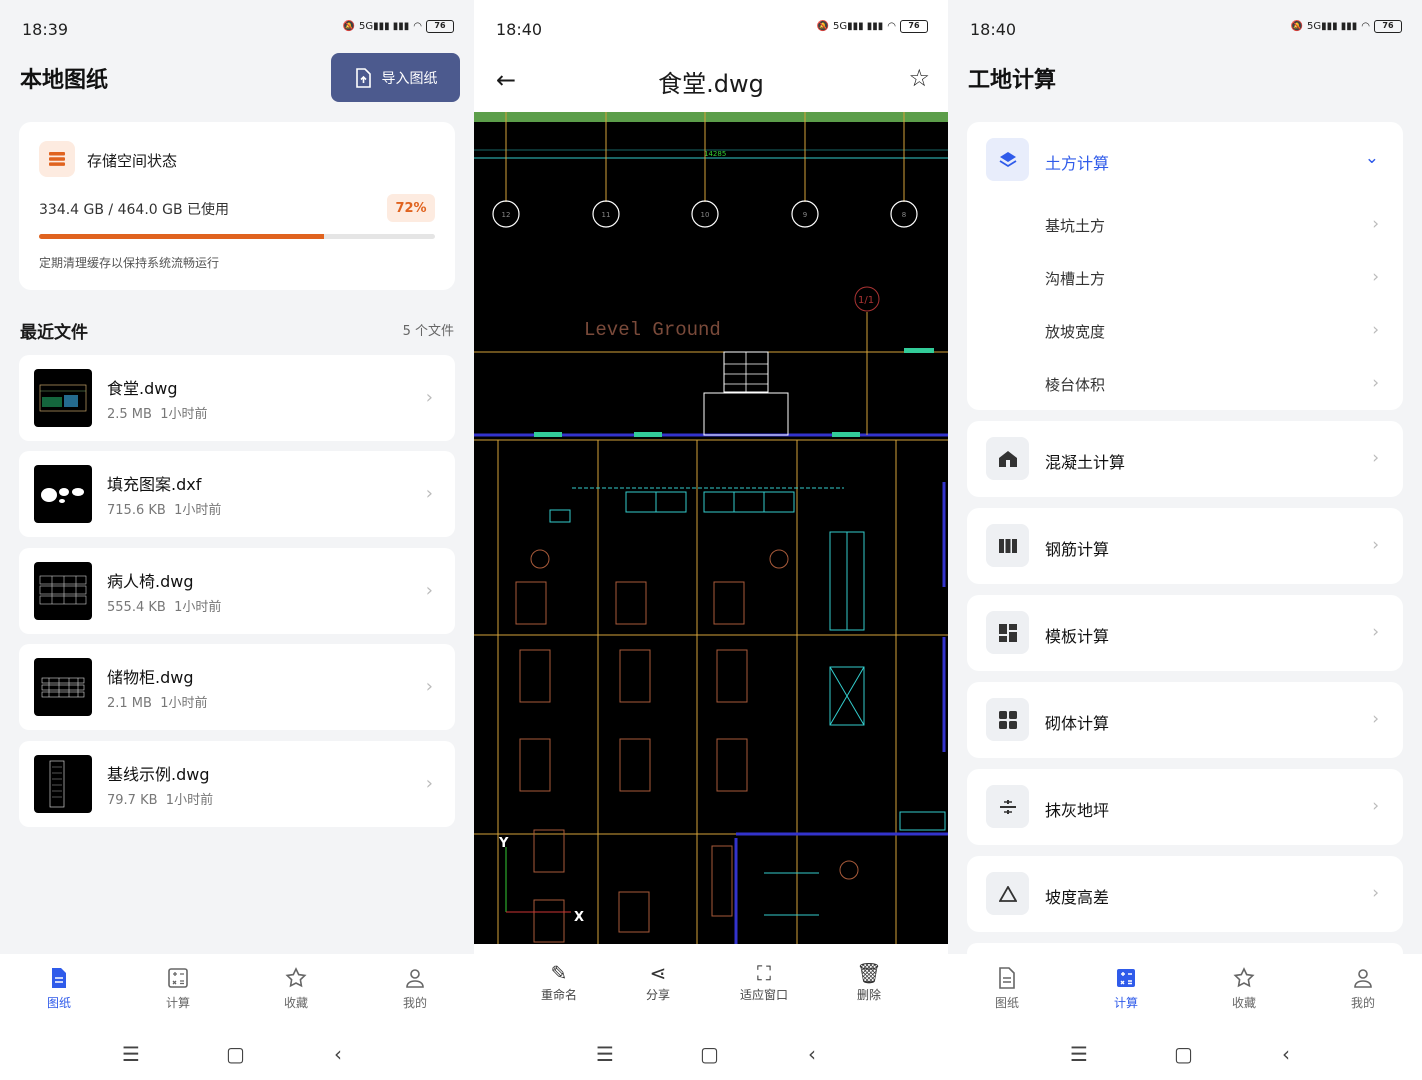  What do you see at coordinates (237, 398) in the screenshot?
I see `file-item: 食堂.dwg 2.5 MB 1小时前 ›` at bounding box center [237, 398].